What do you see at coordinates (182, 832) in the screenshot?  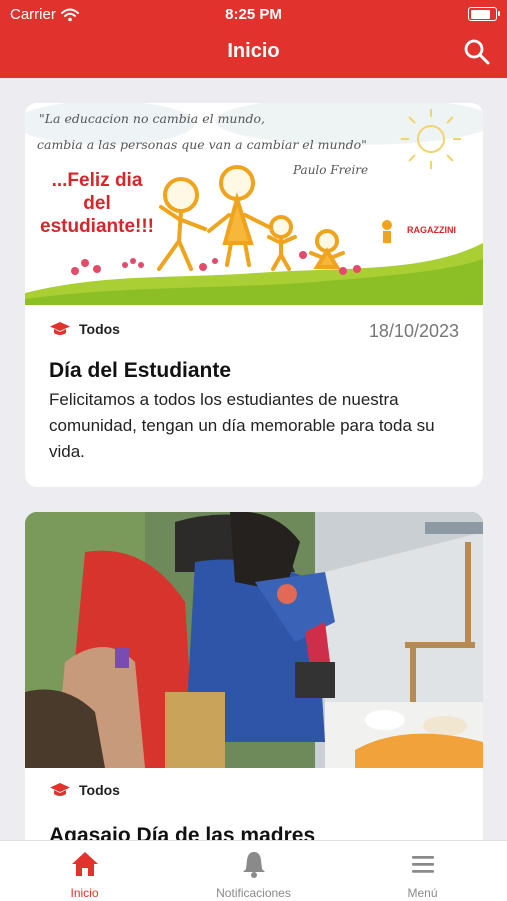 I see `post-title: Agasajo Día de las madres` at bounding box center [182, 832].